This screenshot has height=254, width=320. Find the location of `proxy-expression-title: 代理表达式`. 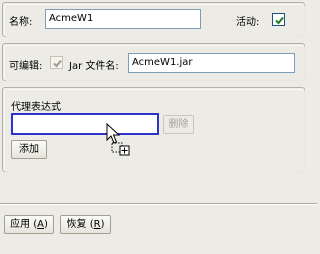

proxy-expression-title: 代理表达式 is located at coordinates (36, 107).